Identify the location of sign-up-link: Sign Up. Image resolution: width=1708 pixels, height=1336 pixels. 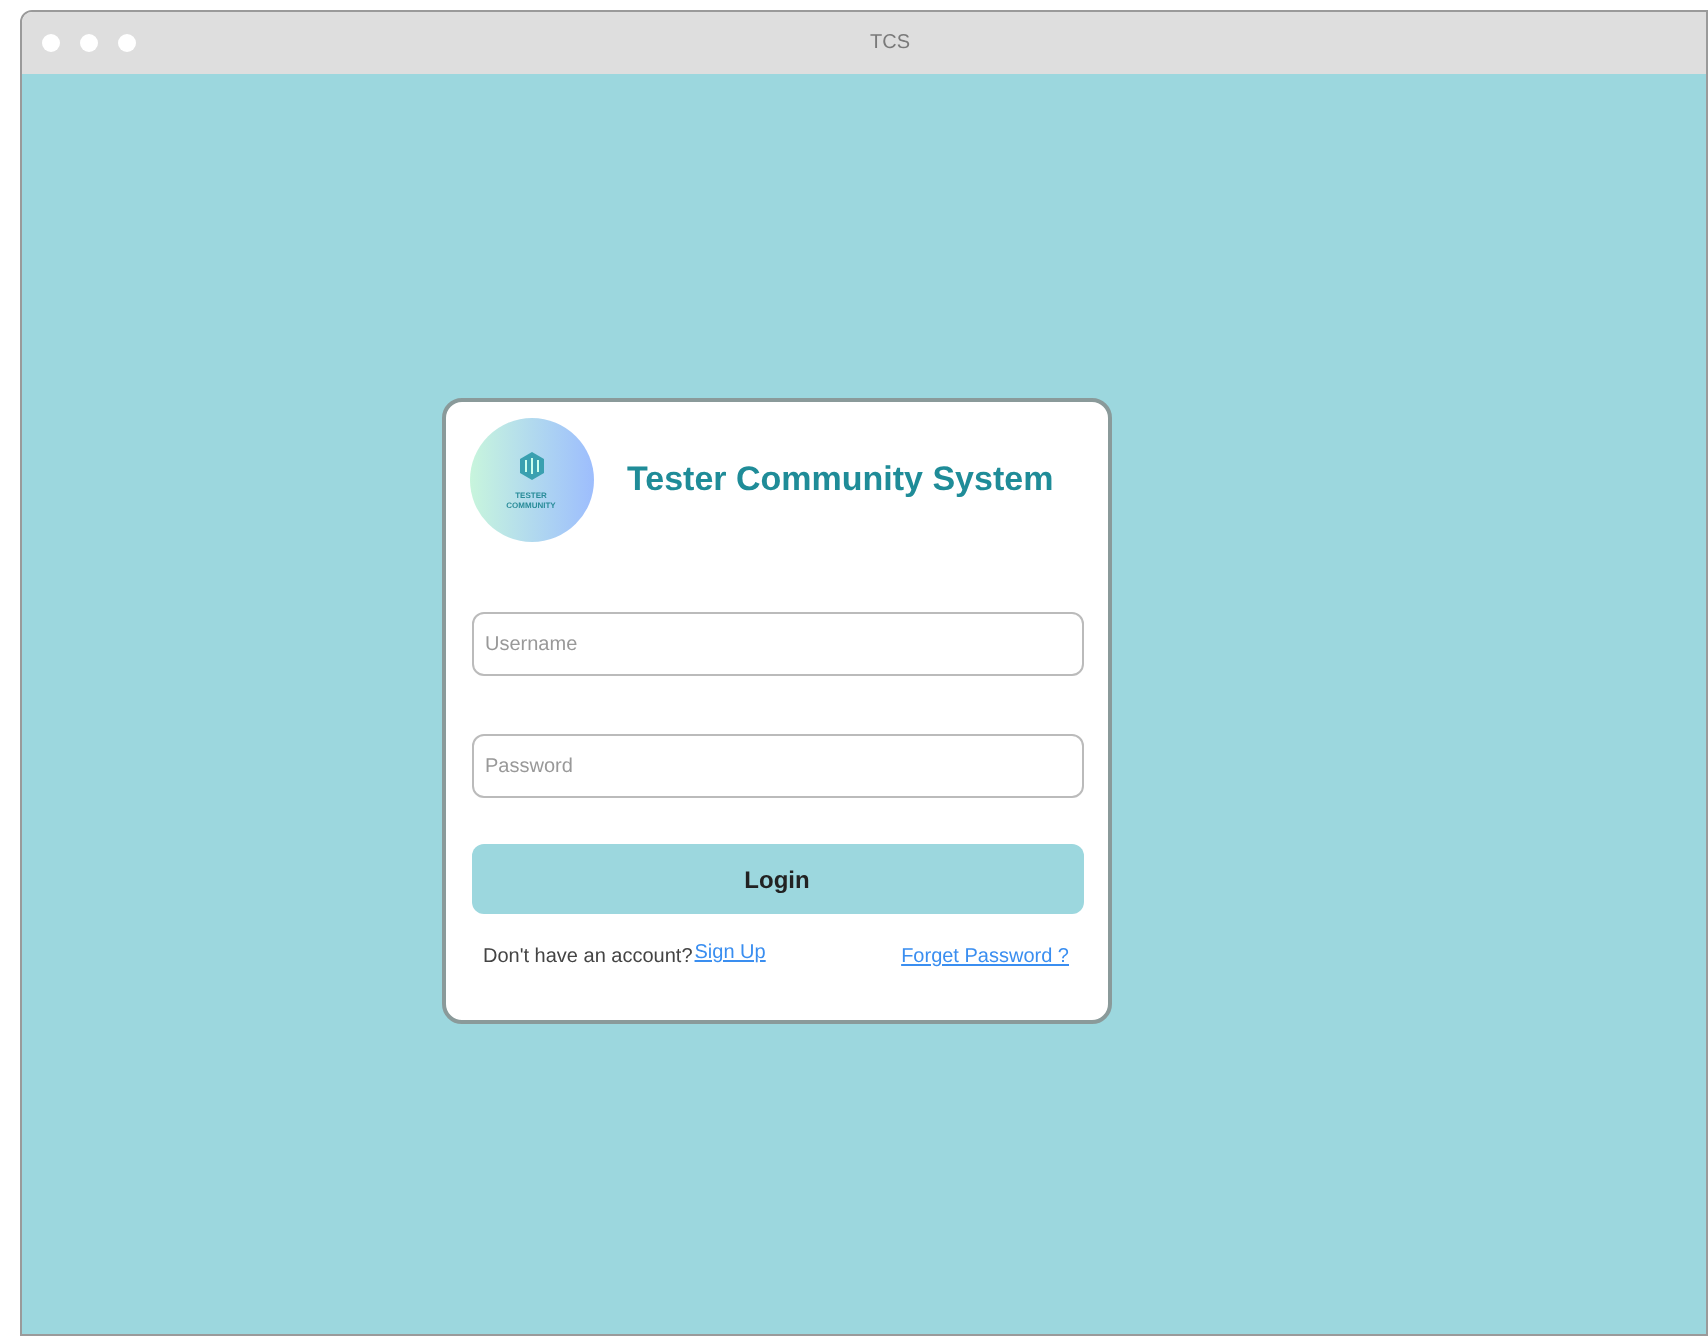
(730, 953).